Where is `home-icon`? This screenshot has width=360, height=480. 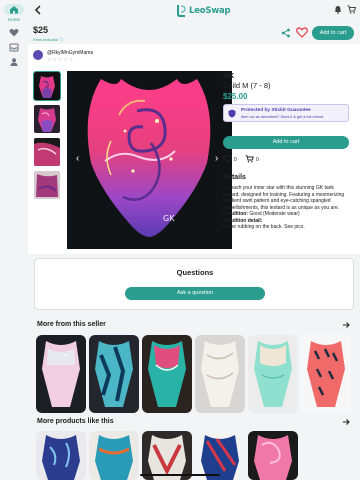
home-icon is located at coordinates (14, 10).